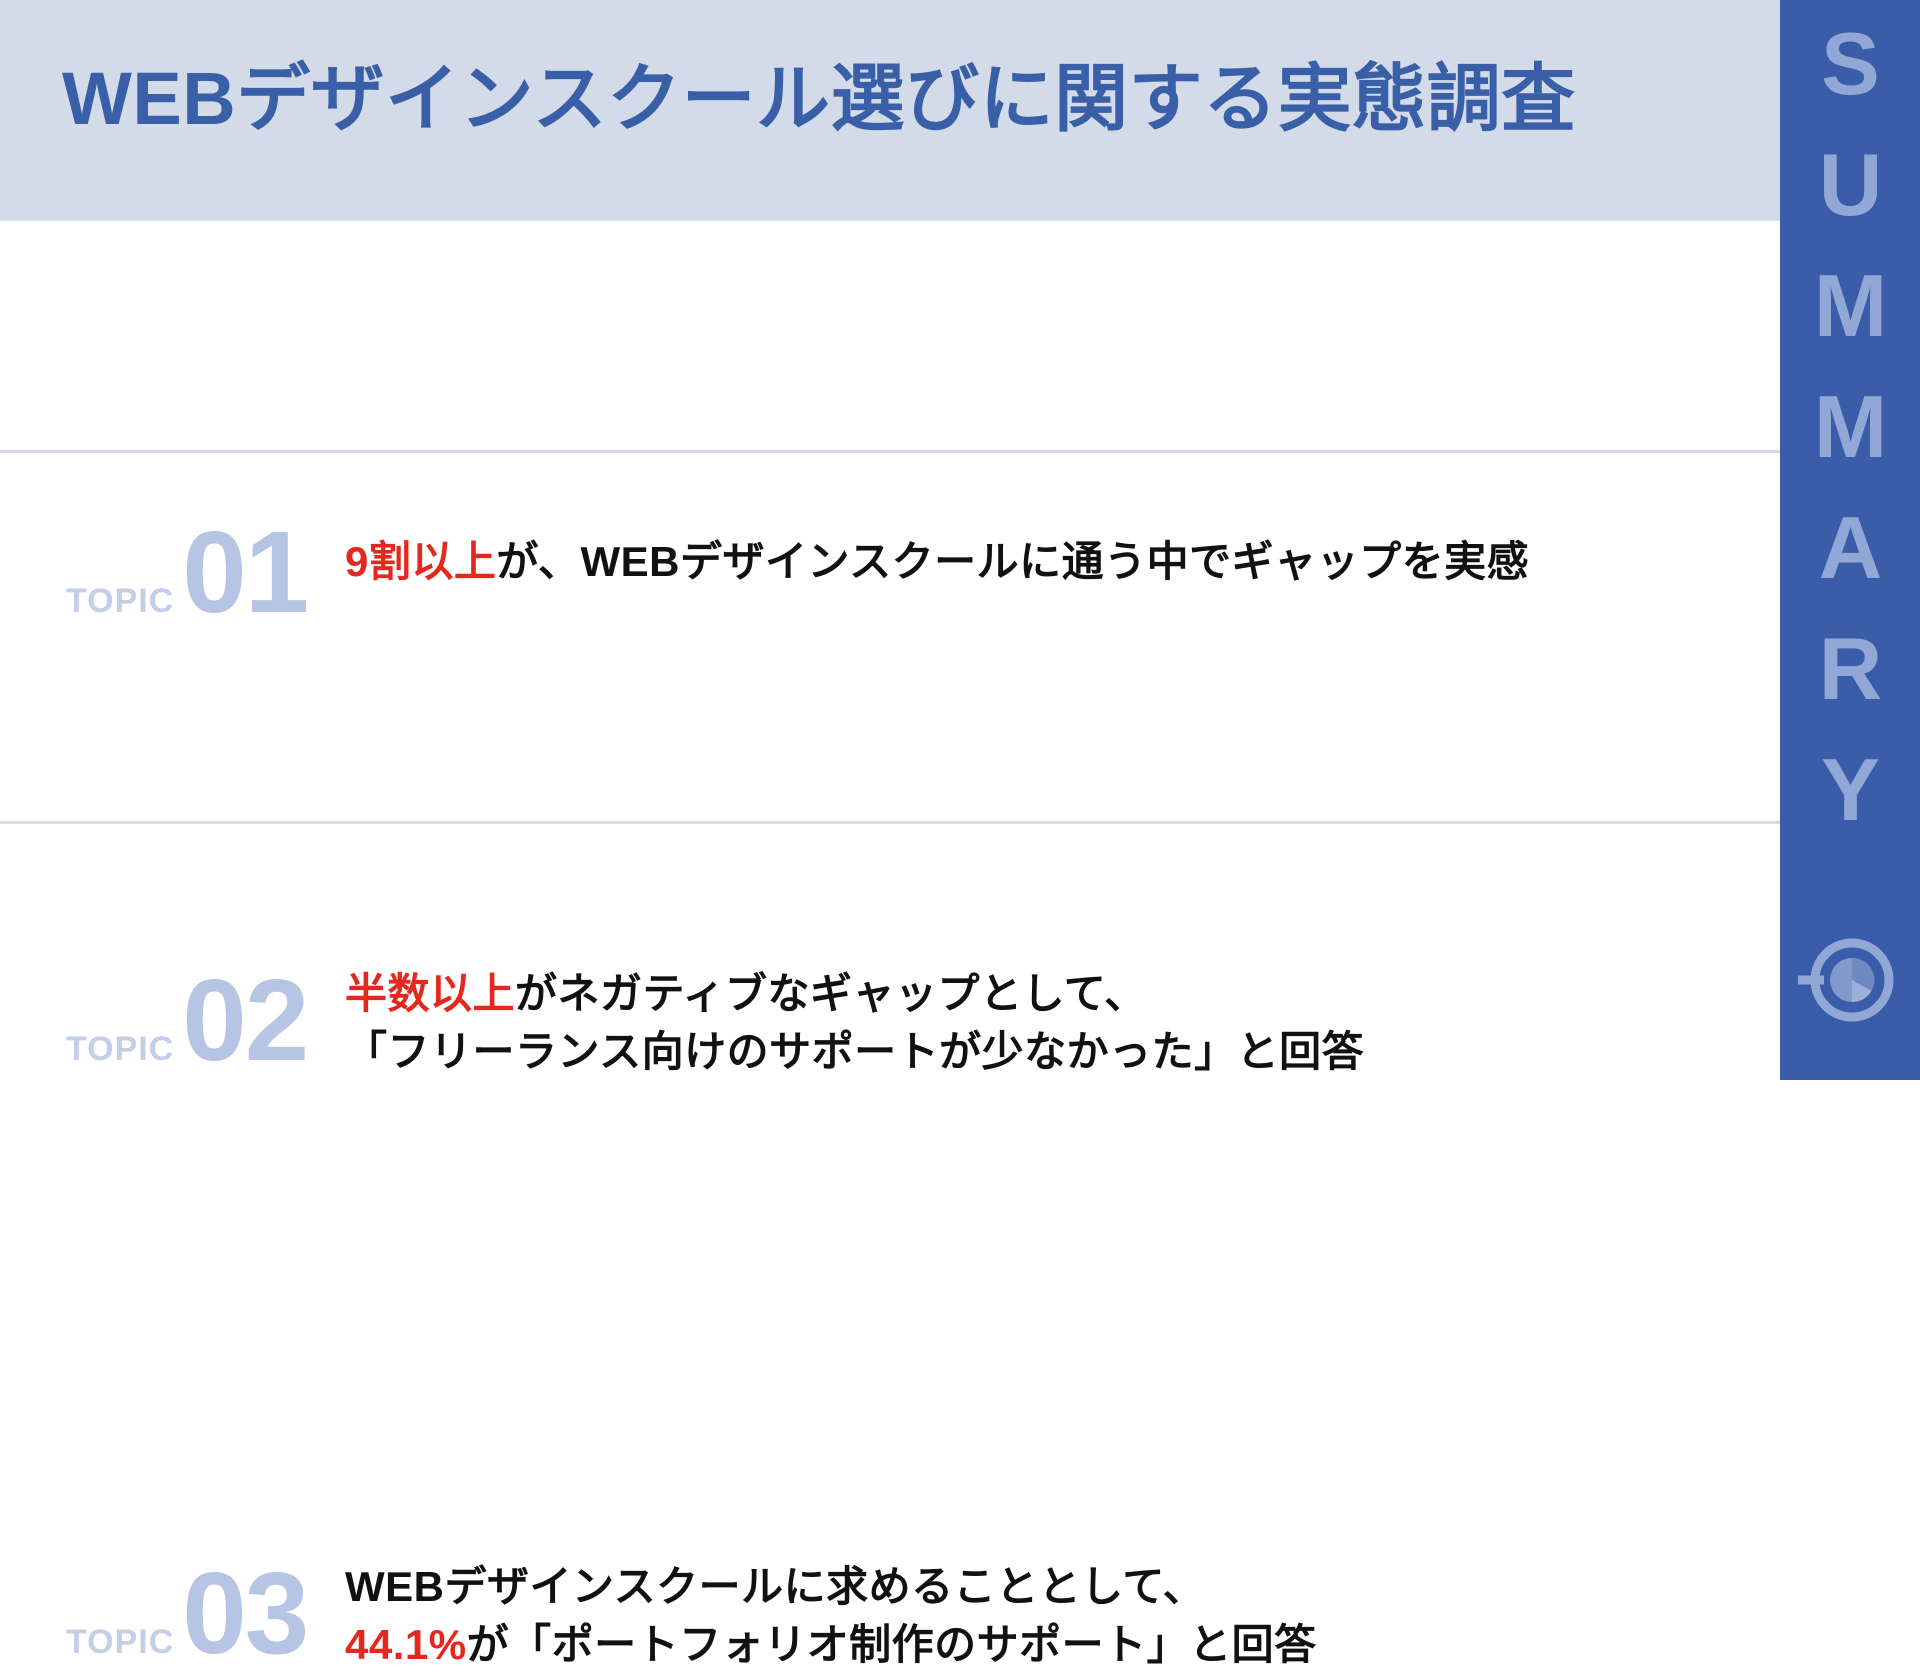 The image size is (1920, 1678). I want to click on topic-text-03-1: WEBデザインスクールに求めることとして、, so click(775, 1586).